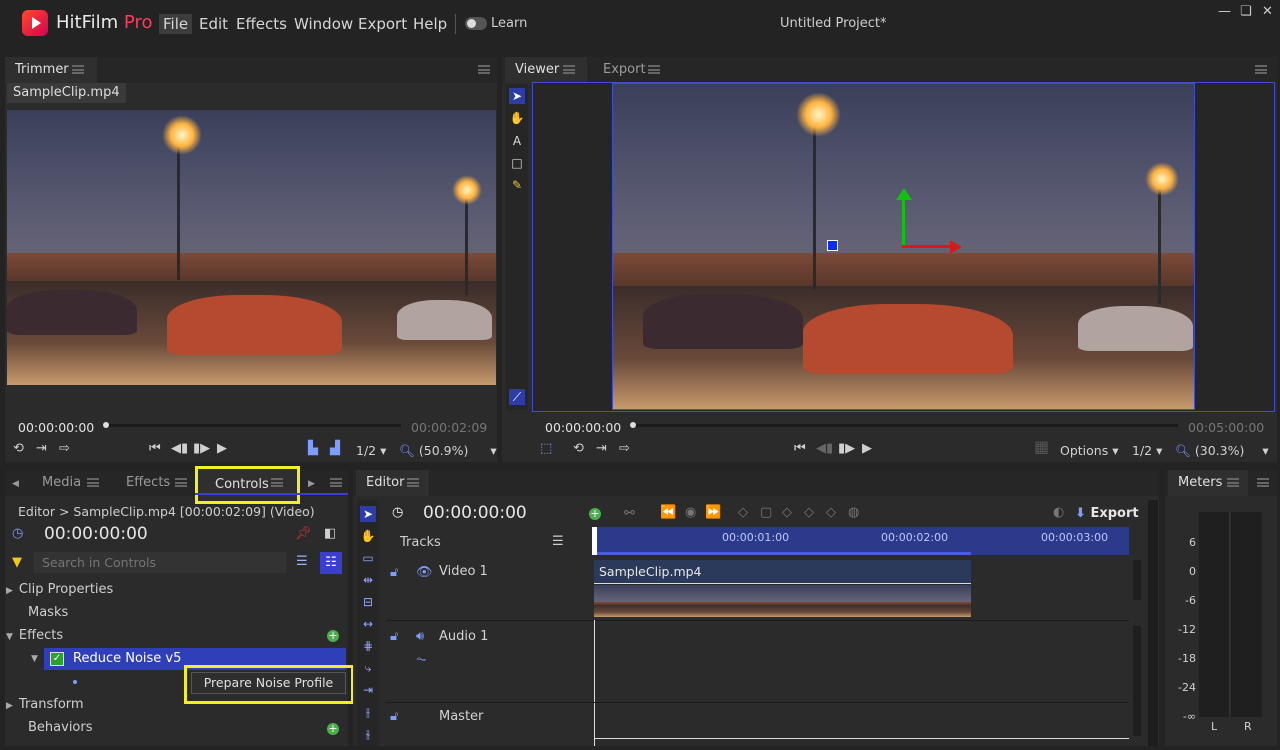 This screenshot has width=1280, height=750. I want to click on transform-x-axis-gizmo, so click(928, 246).